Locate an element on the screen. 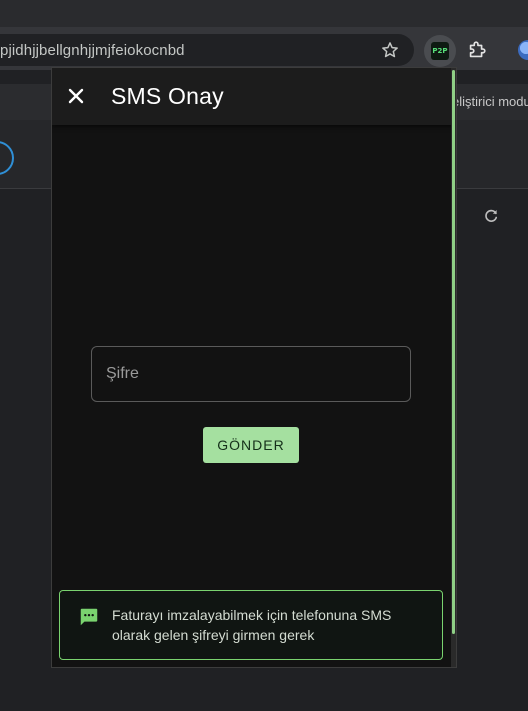  star-icon is located at coordinates (390, 50).